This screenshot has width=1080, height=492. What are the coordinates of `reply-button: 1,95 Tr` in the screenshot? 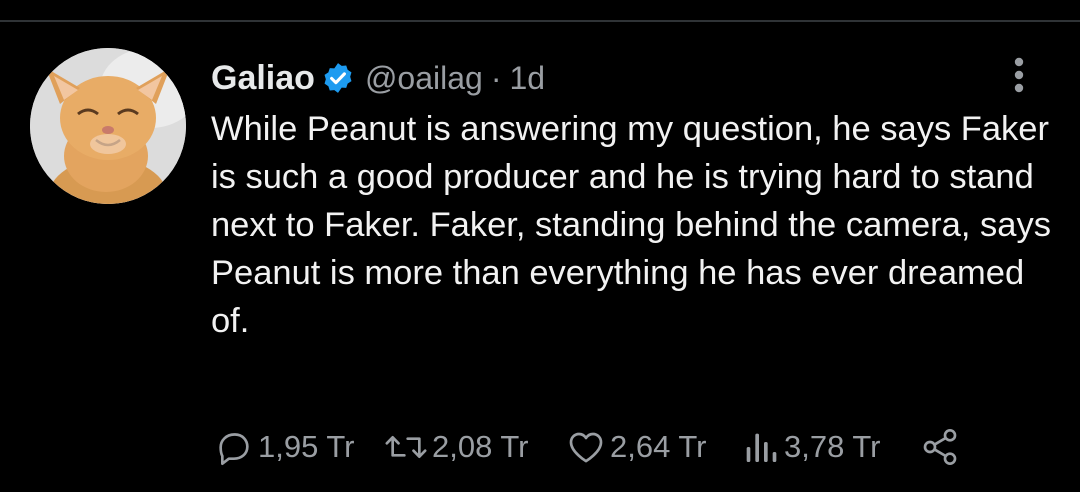 It's located at (298, 447).